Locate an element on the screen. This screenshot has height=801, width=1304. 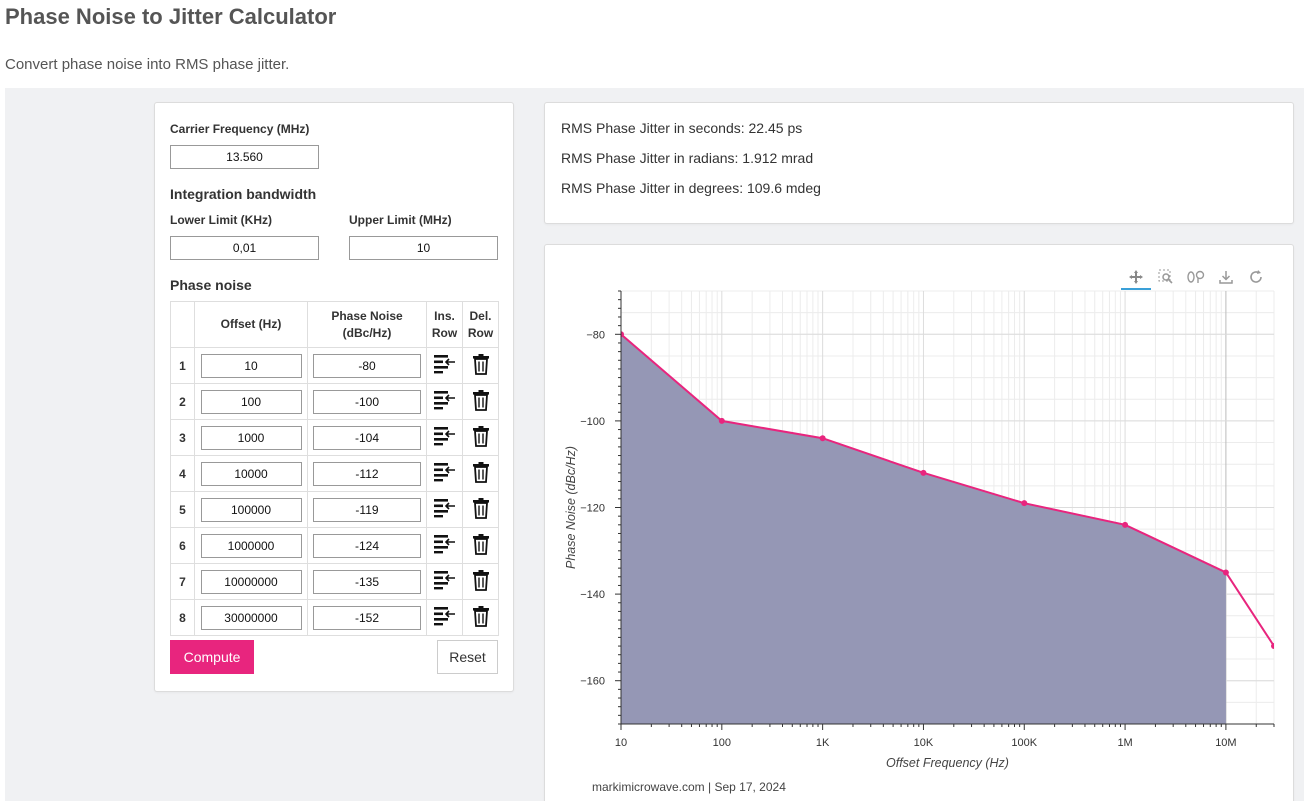
jitter-seconds: RMS Phase Jitter in seconds: 22.45 ps is located at coordinates (682, 128).